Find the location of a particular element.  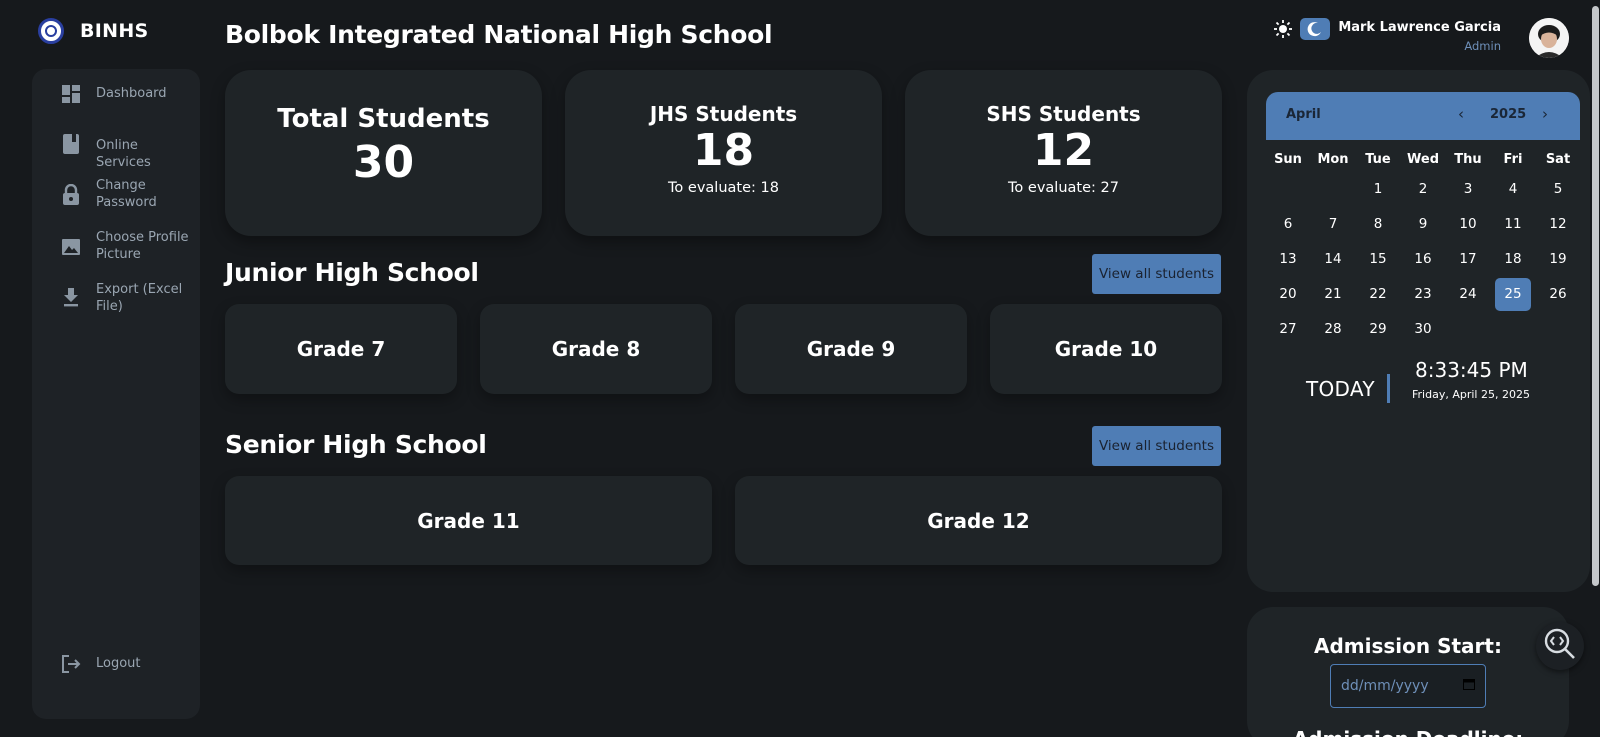

calendar-day: 14 is located at coordinates (1333, 259).